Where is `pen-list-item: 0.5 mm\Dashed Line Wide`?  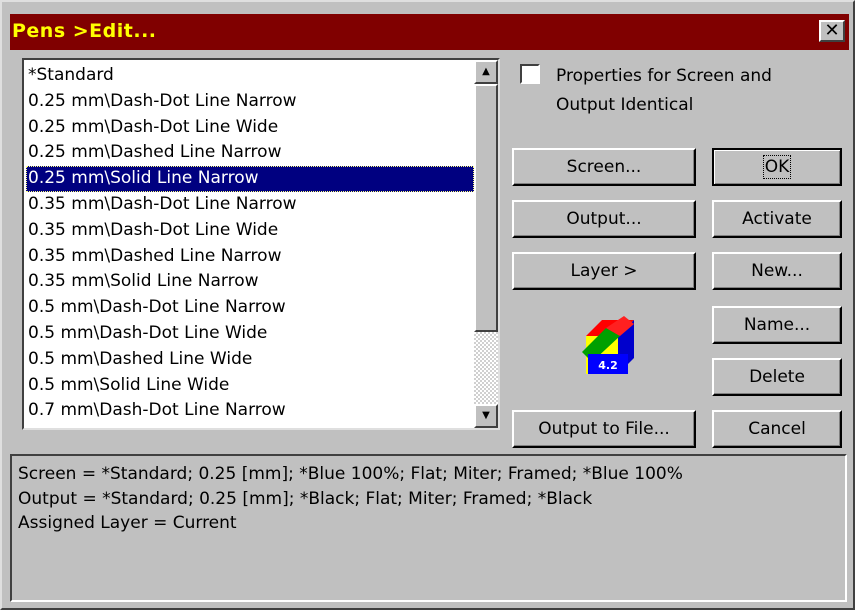 pen-list-item: 0.5 mm\Dashed Line Wide is located at coordinates (250, 360).